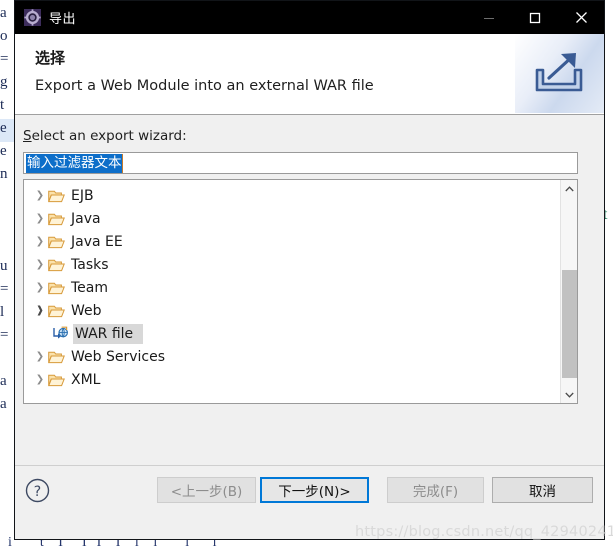 Image resolution: width=613 pixels, height=551 pixels. I want to click on header-banner, so click(559, 73).